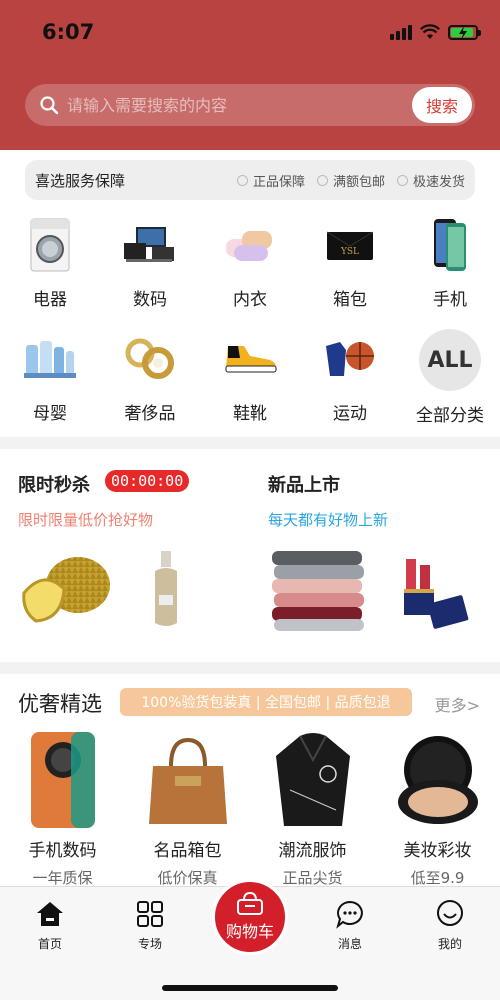  What do you see at coordinates (60, 704) in the screenshot?
I see `luxury-title: 优奢精选` at bounding box center [60, 704].